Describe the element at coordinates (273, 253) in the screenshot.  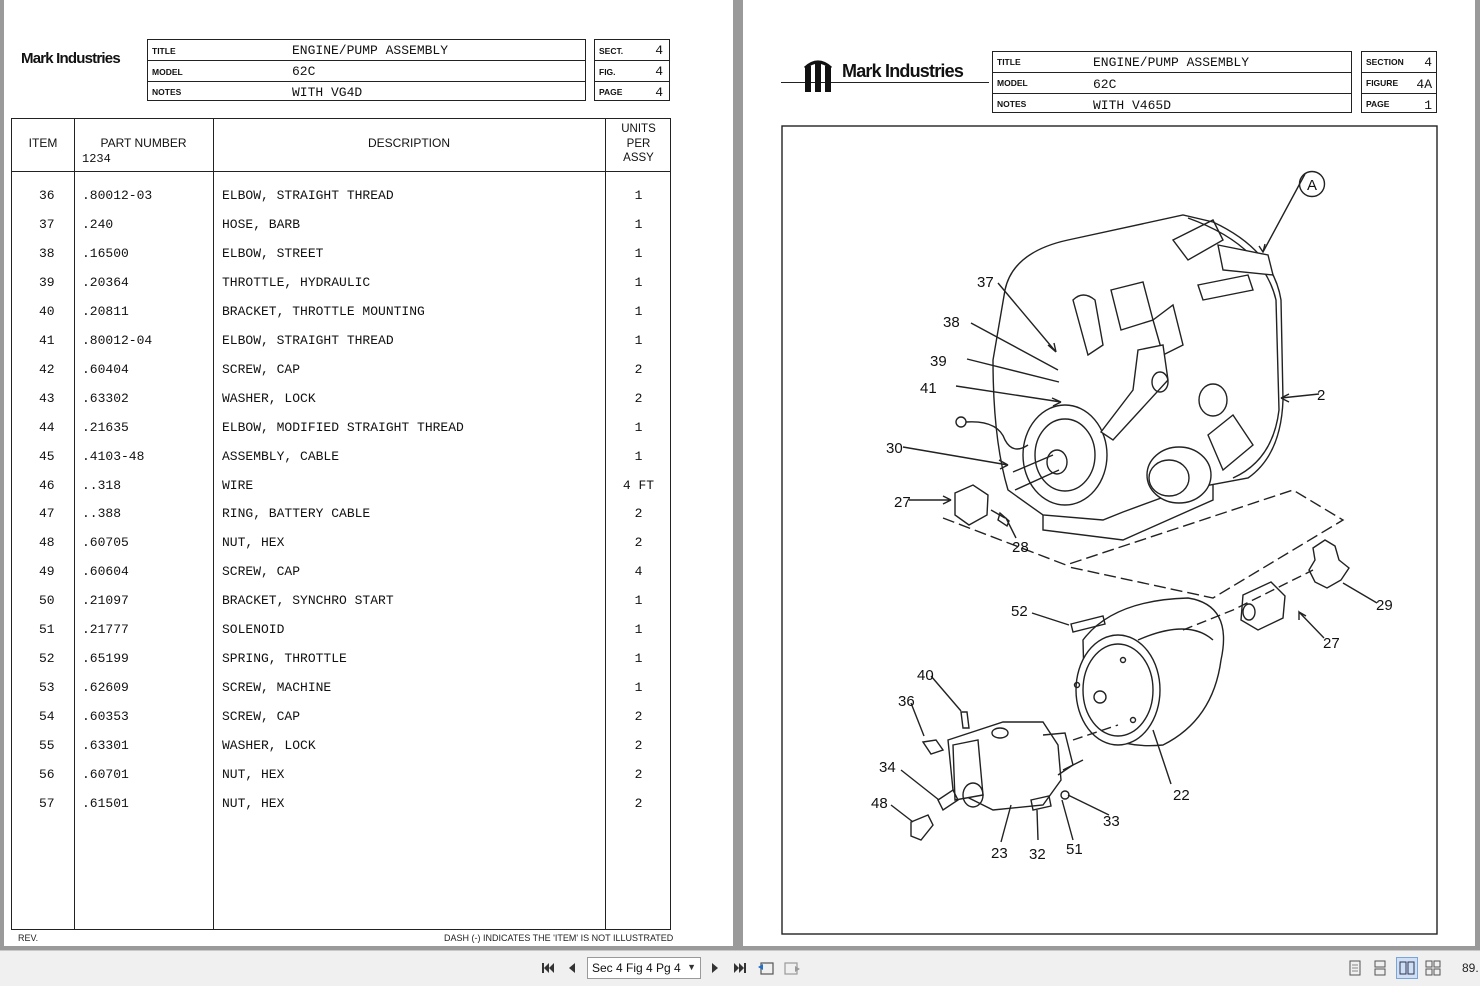
I see `description-cell: ELBOW, STREET` at that location.